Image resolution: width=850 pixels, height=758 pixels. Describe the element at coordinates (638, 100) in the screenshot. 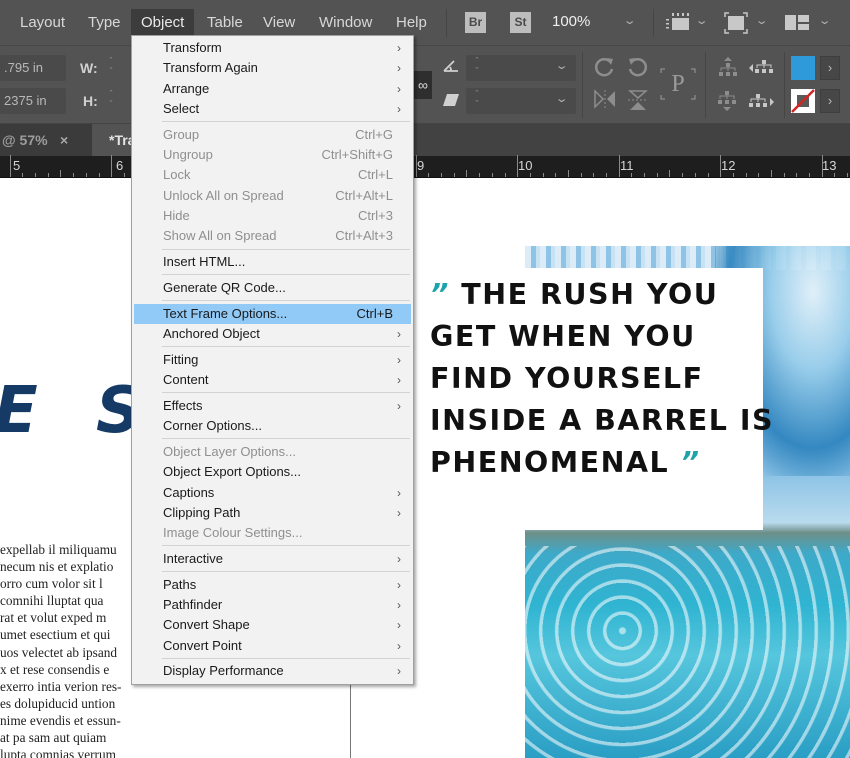

I see `flip-vertical-icon` at that location.